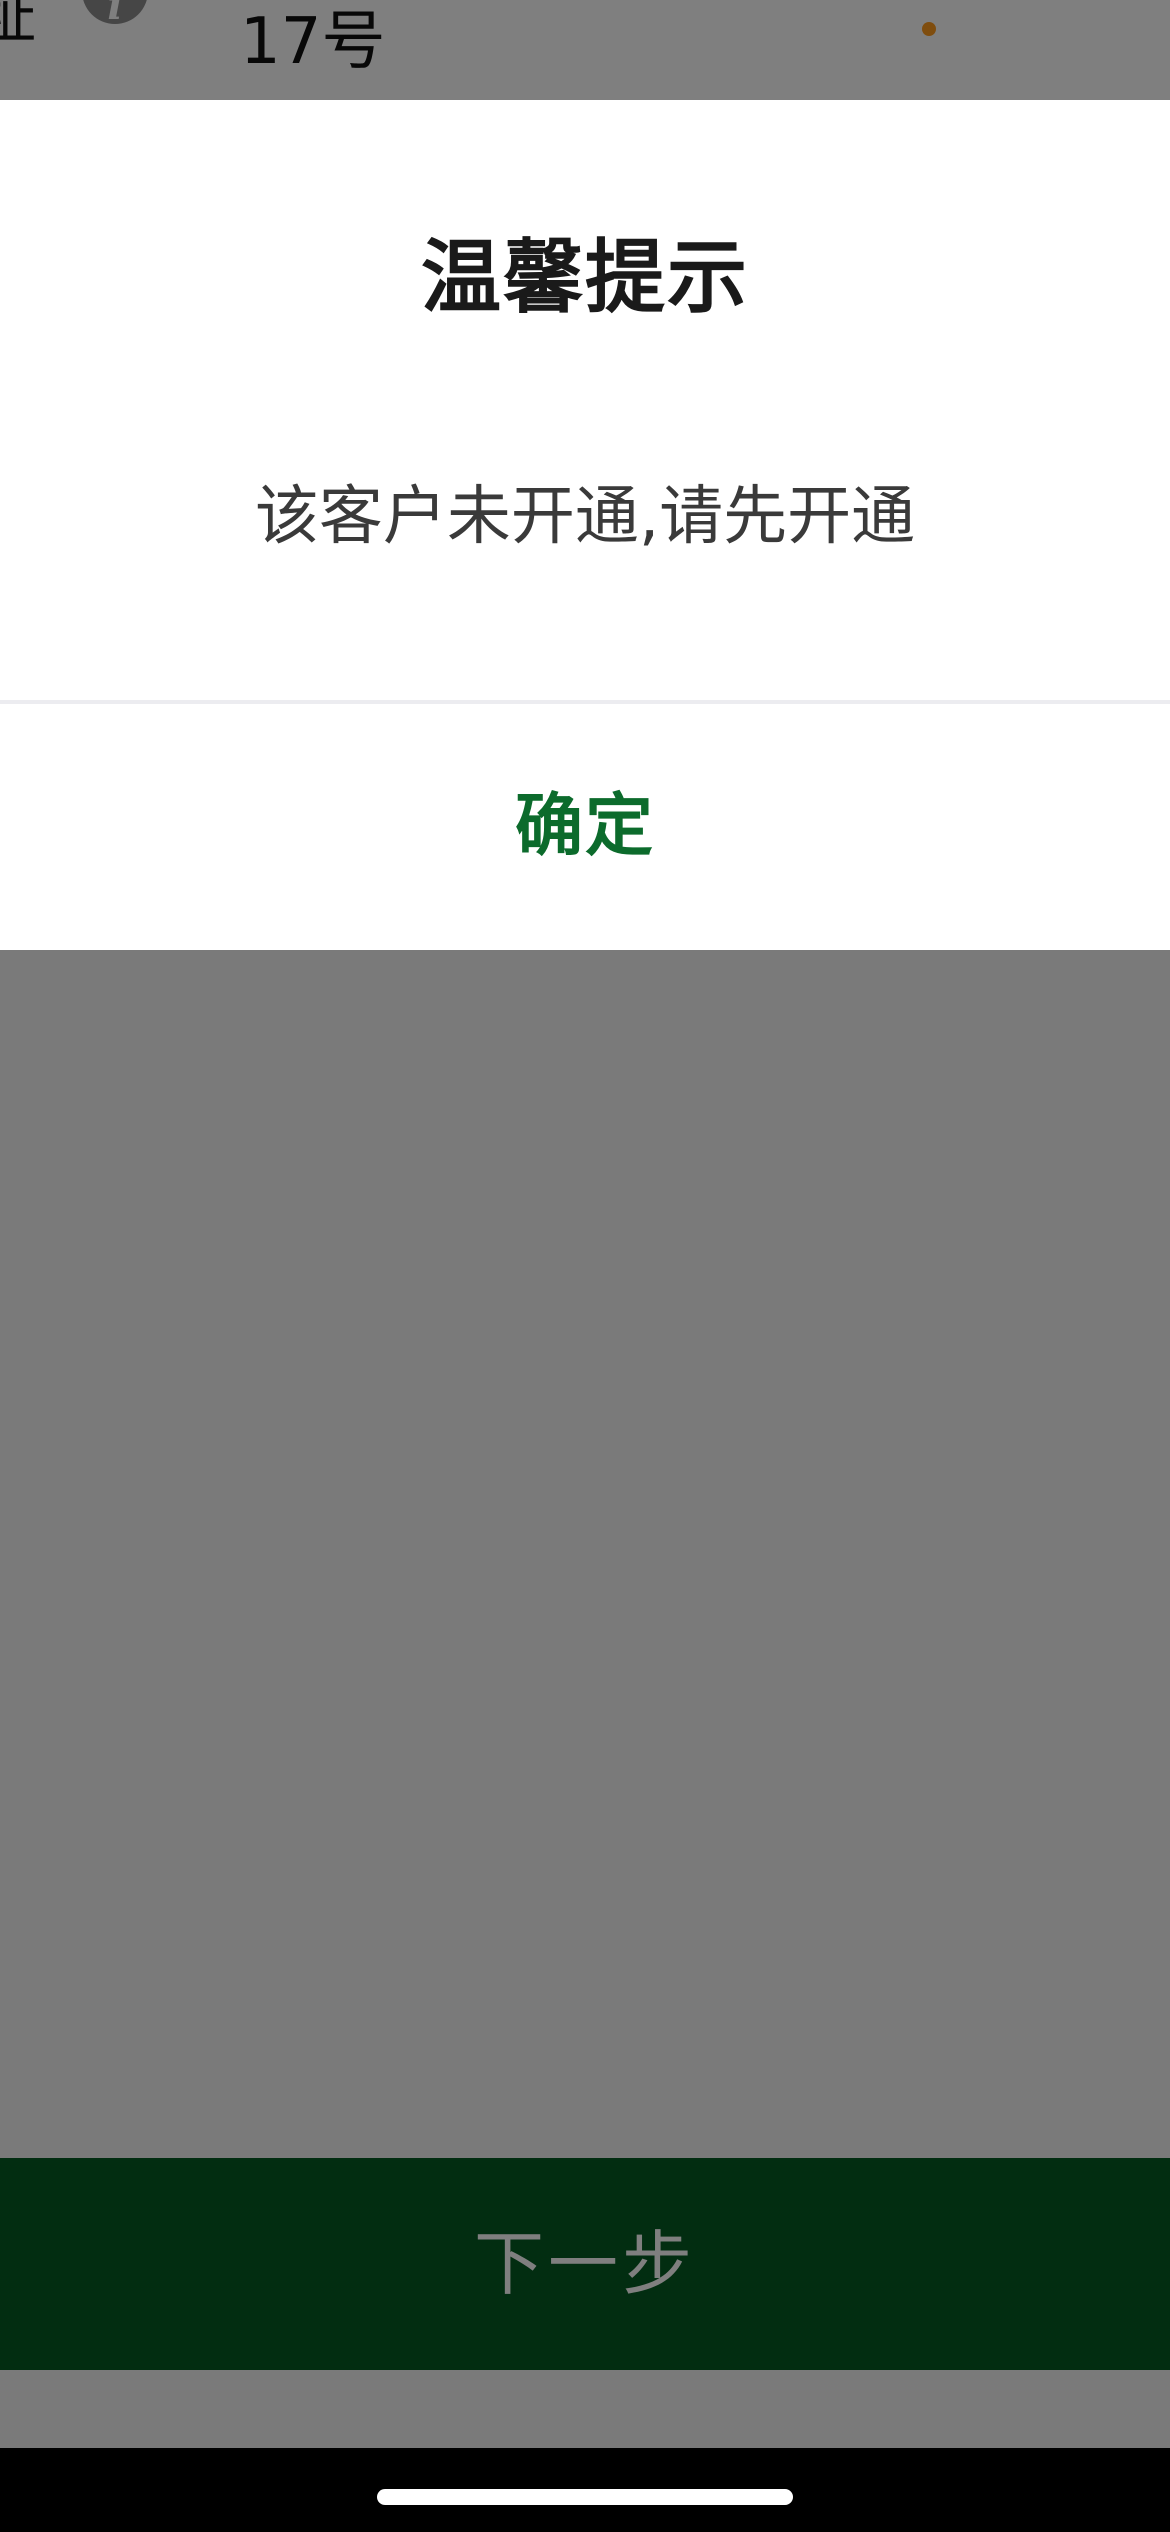  I want to click on home-indicator, so click(585, 2497).